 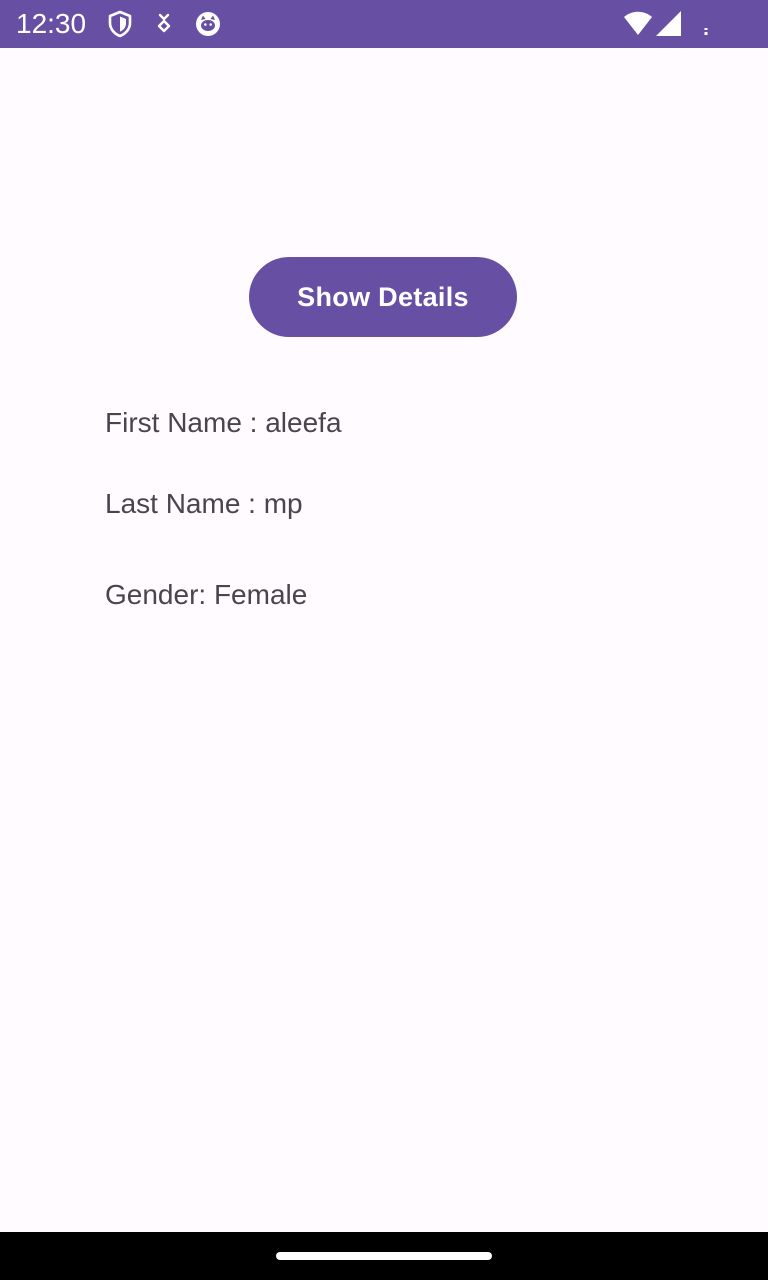 I want to click on show-details-button: Show Details, so click(x=383, y=297).